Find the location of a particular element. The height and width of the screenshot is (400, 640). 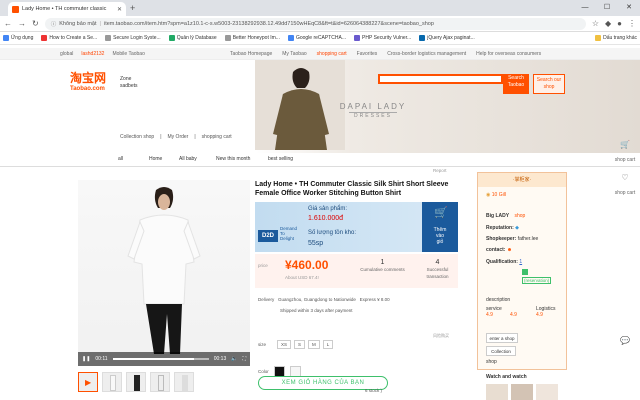

extension-icon: ◆ is located at coordinates (608, 23).